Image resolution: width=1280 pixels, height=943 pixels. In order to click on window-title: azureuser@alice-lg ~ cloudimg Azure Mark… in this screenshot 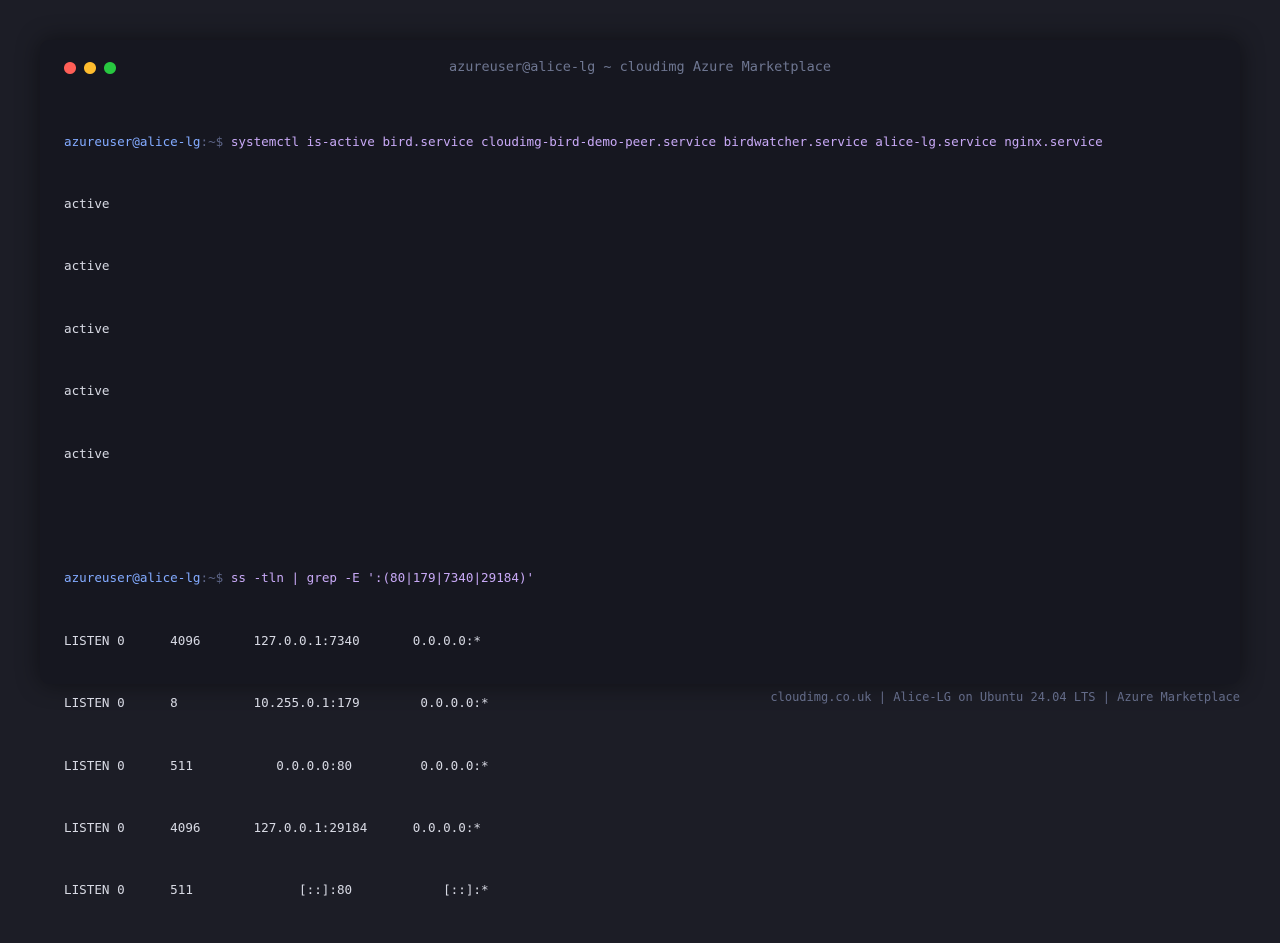, I will do `click(639, 67)`.